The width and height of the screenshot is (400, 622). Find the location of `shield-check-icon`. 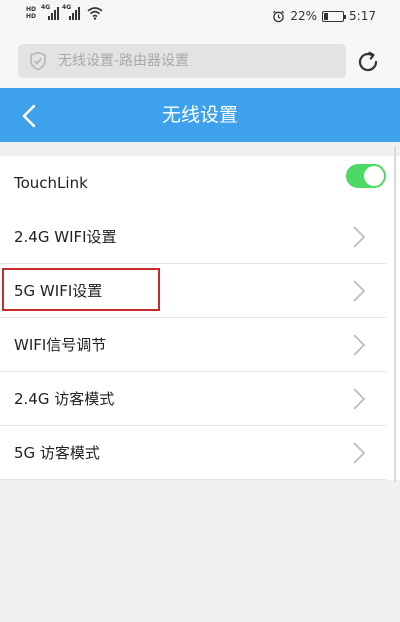

shield-check-icon is located at coordinates (38, 61).